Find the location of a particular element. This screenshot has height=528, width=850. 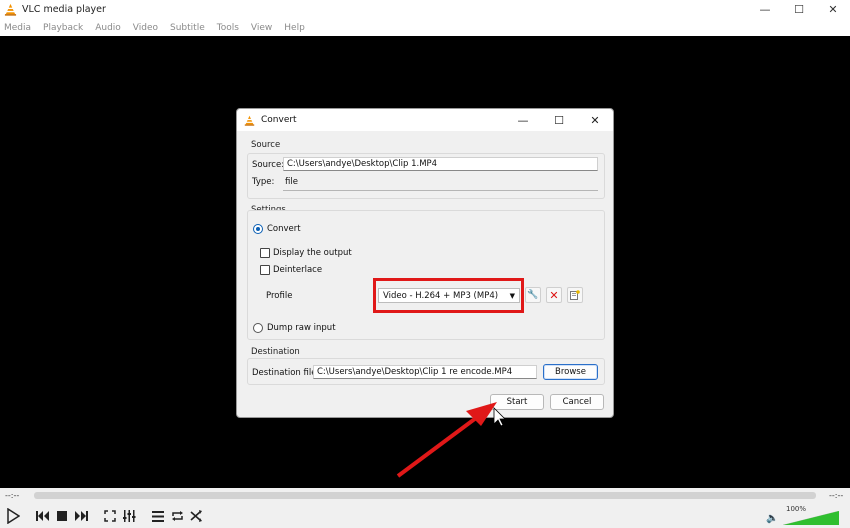

fullscreen-icon is located at coordinates (110, 516).